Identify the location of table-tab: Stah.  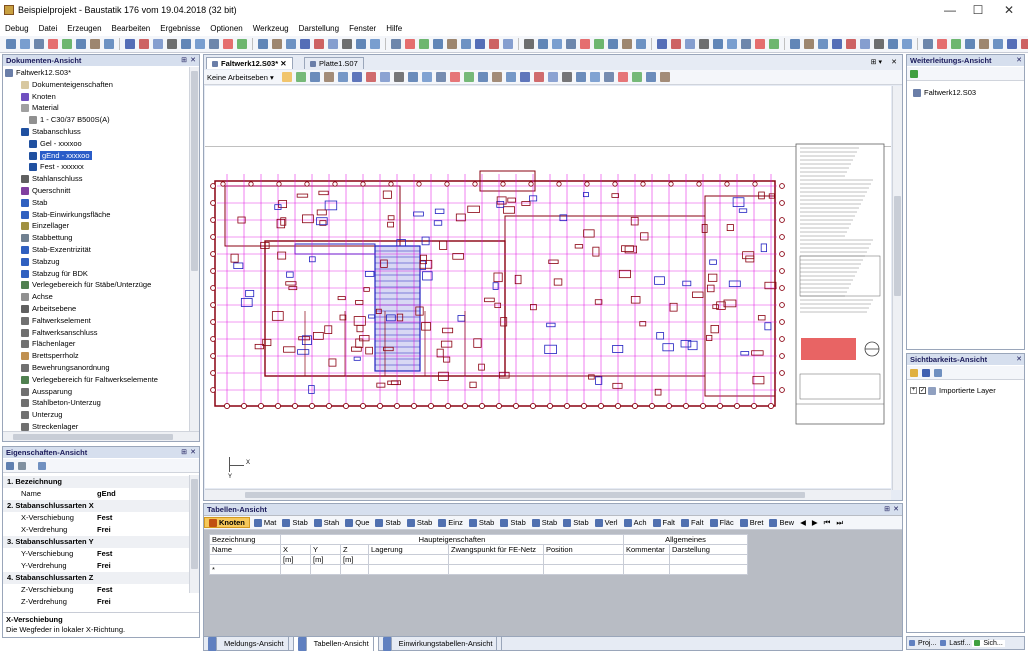
(326, 522).